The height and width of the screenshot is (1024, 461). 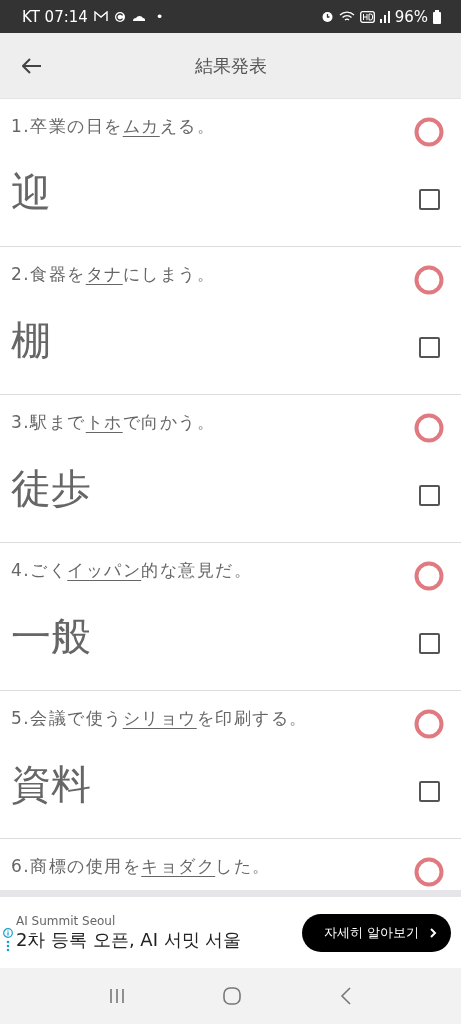 I want to click on ad-advertiser: AI Summit Seoul, so click(x=66, y=920).